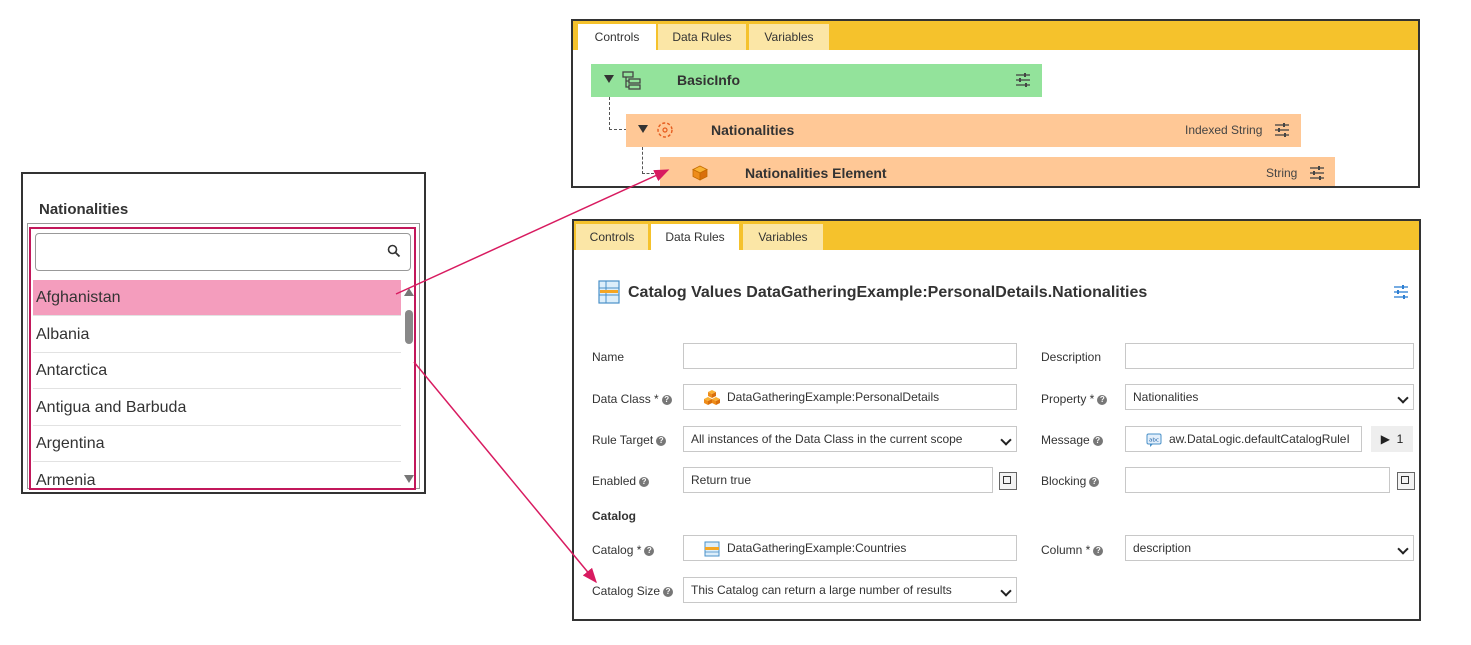 The height and width of the screenshot is (645, 1471). What do you see at coordinates (633, 591) in the screenshot?
I see `label-catalog-size: Catalog Size?` at bounding box center [633, 591].